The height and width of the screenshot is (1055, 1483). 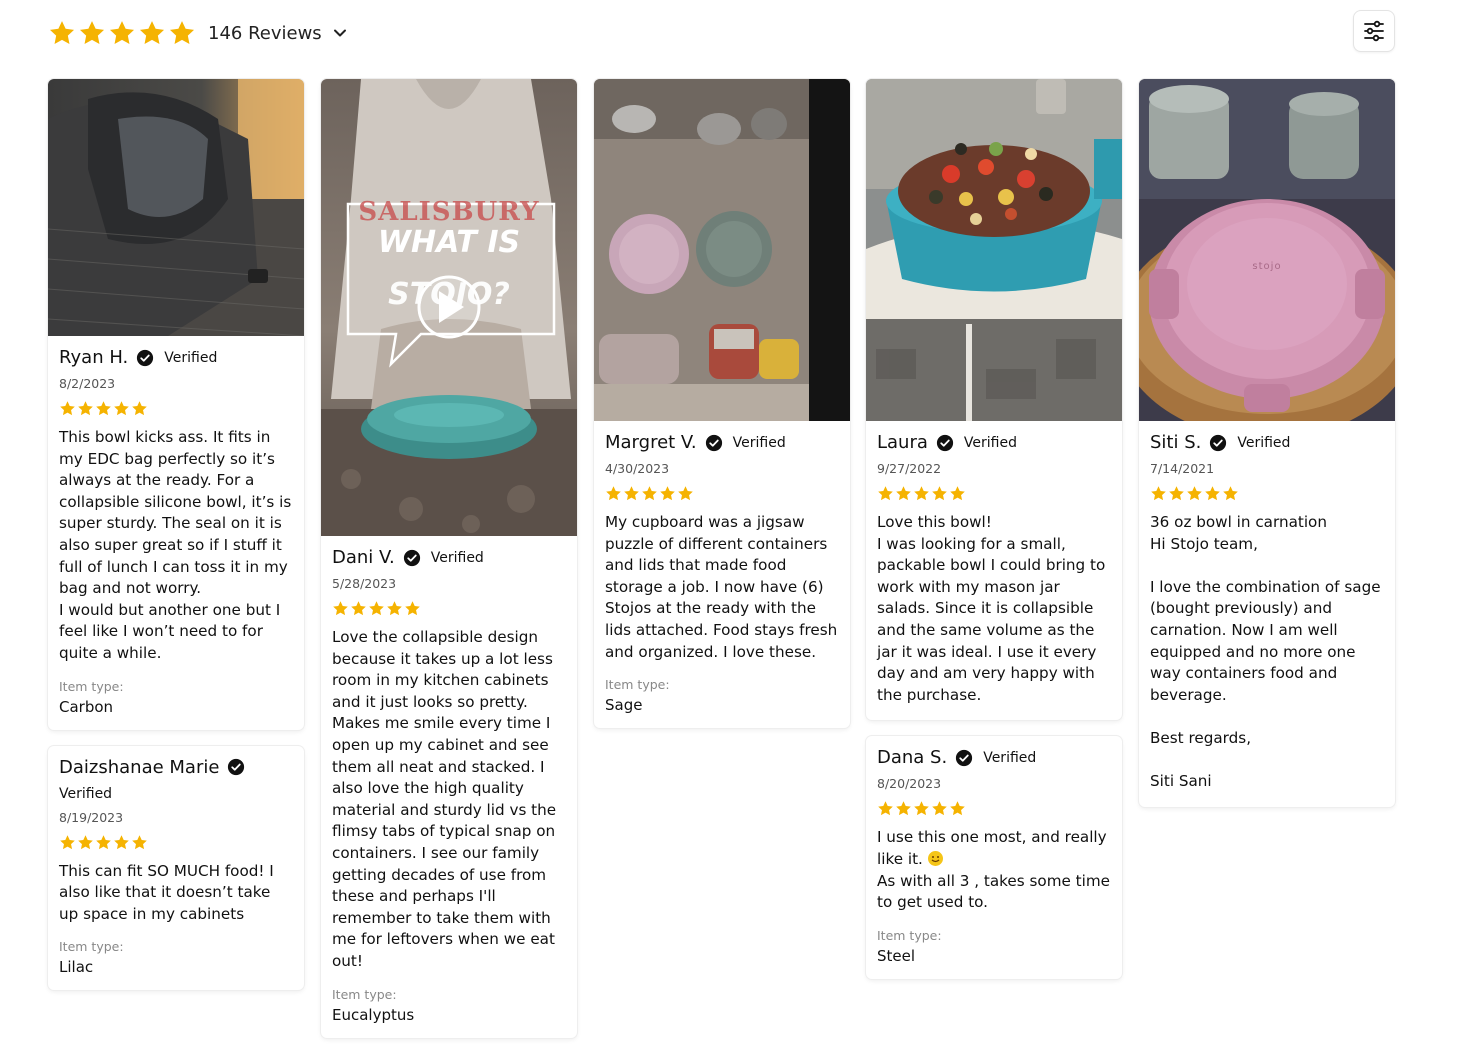 What do you see at coordinates (363, 557) in the screenshot?
I see `reviewer-name: Dani V.` at bounding box center [363, 557].